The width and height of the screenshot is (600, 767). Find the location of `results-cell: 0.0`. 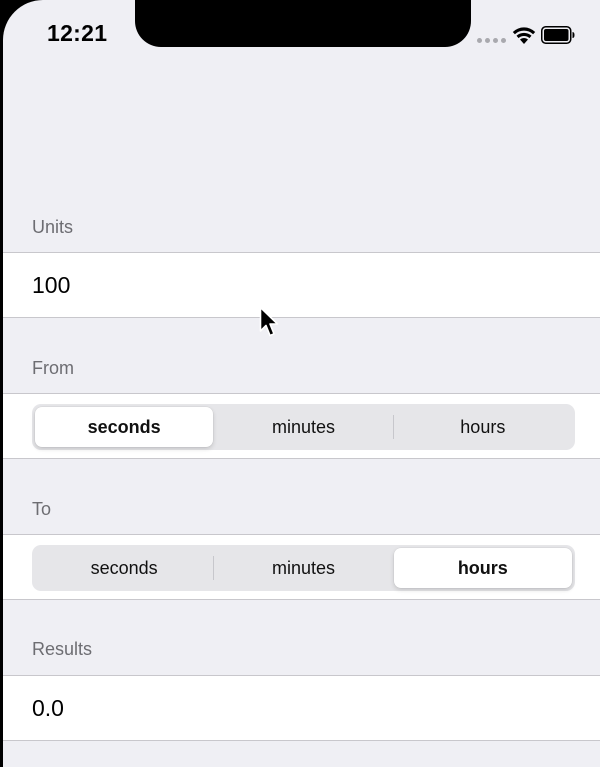

results-cell: 0.0 is located at coordinates (301, 708).